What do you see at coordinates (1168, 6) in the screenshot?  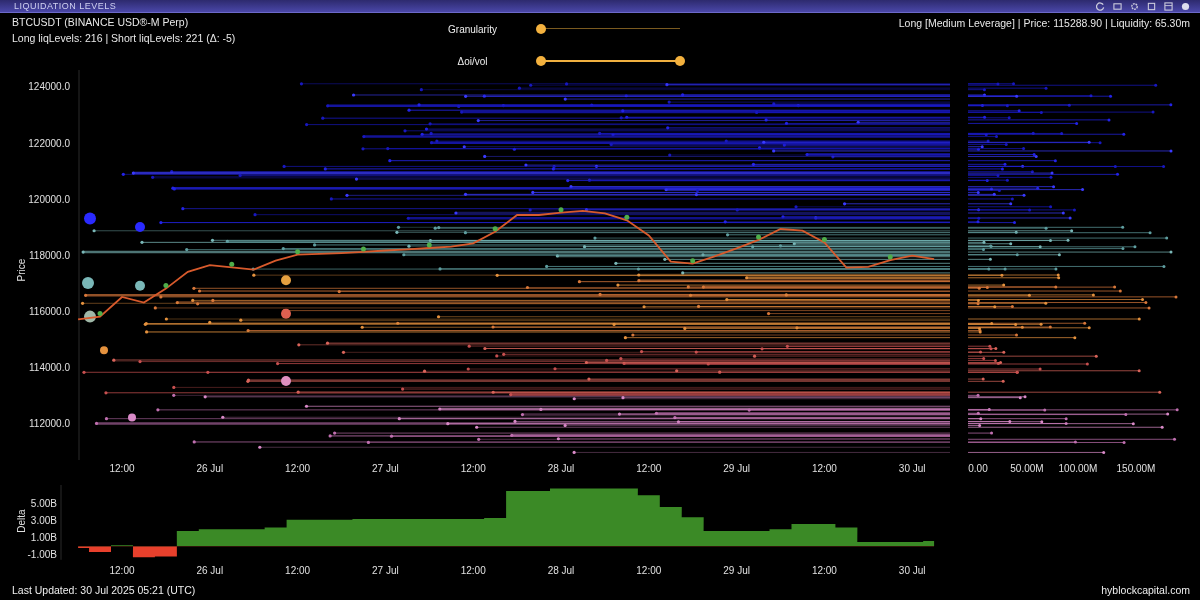 I see `window-icon` at bounding box center [1168, 6].